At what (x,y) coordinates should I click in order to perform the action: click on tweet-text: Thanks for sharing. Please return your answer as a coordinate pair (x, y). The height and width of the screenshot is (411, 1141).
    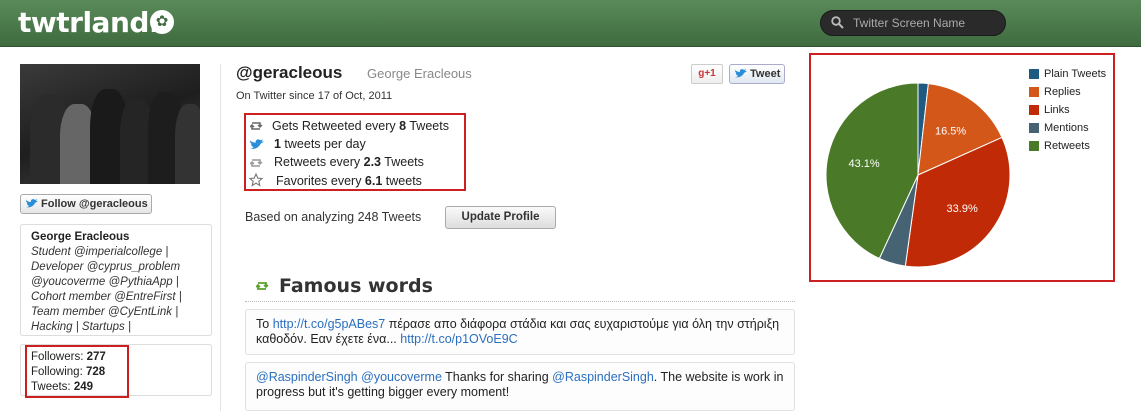
    Looking at the image, I should click on (497, 377).